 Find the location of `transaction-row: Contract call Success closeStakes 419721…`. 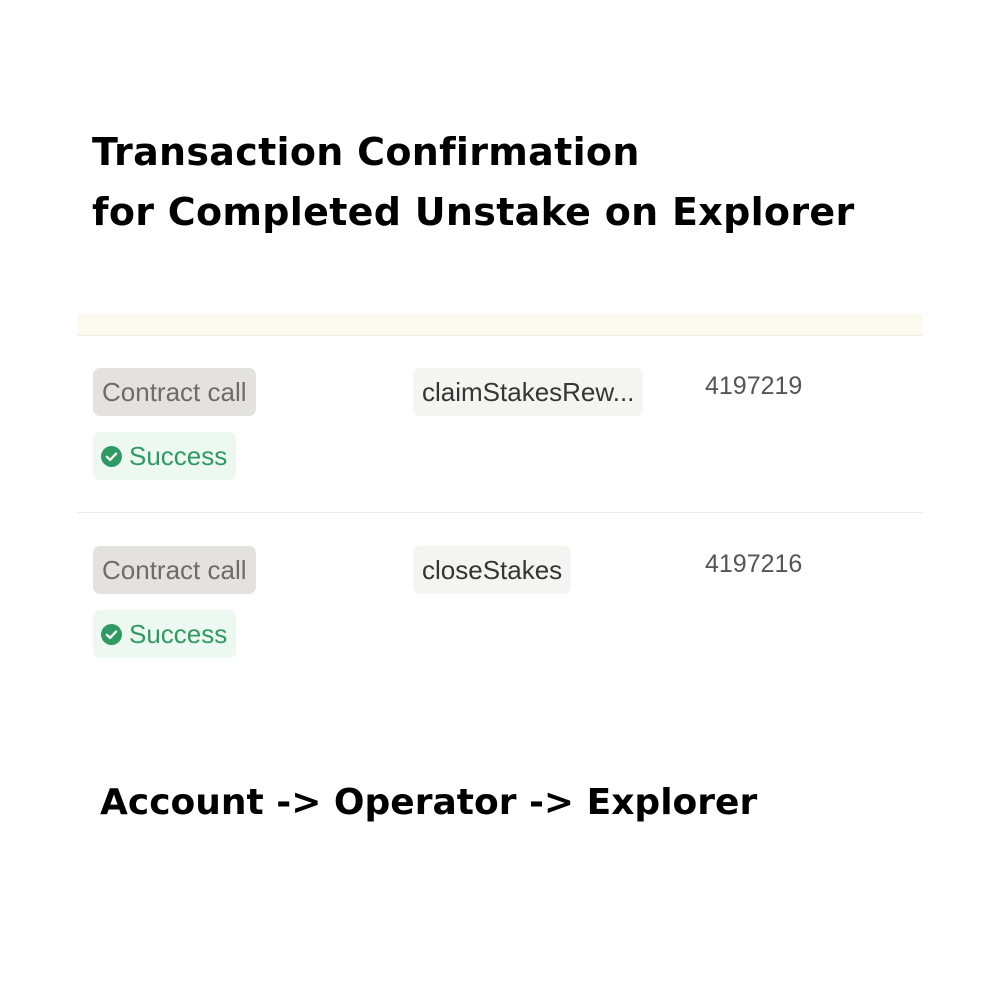

transaction-row: Contract call Success closeStakes 419721… is located at coordinates (500, 621).